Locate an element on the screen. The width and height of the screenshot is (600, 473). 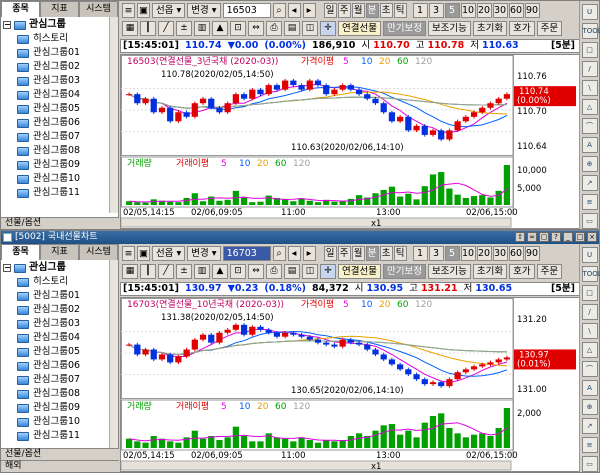
help-icon: ? is located at coordinates (556, 237).